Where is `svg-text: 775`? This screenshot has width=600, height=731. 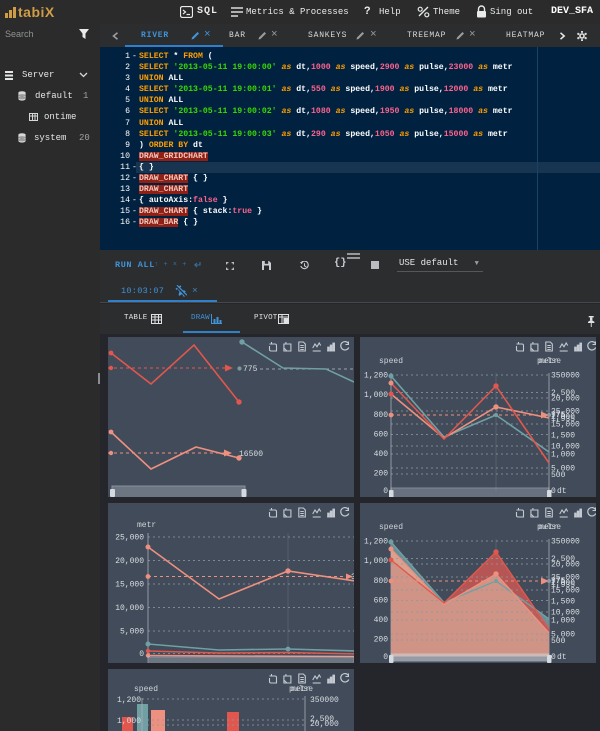
svg-text: 775 is located at coordinates (250, 369).